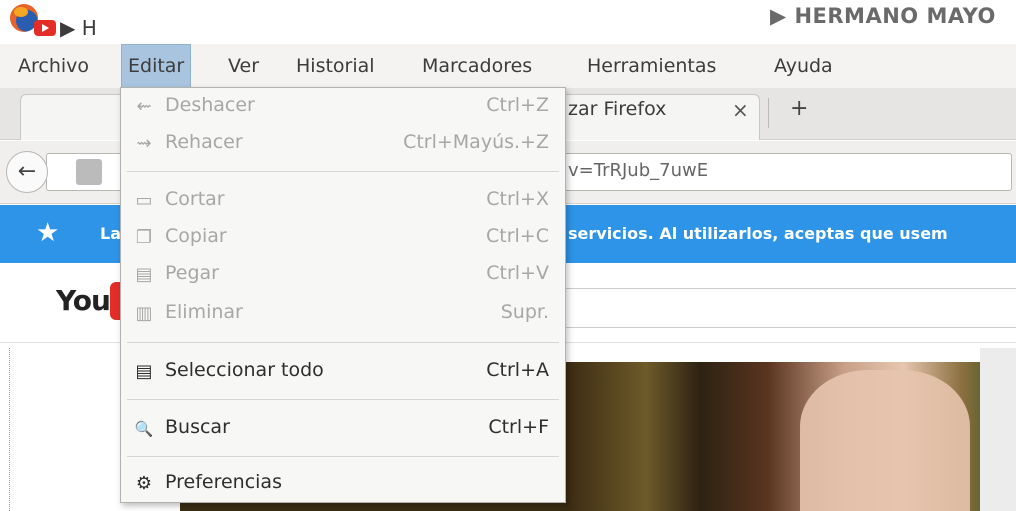 This screenshot has width=1016, height=511. What do you see at coordinates (803, 66) in the screenshot?
I see `menu-ayuda: Ayuda` at bounding box center [803, 66].